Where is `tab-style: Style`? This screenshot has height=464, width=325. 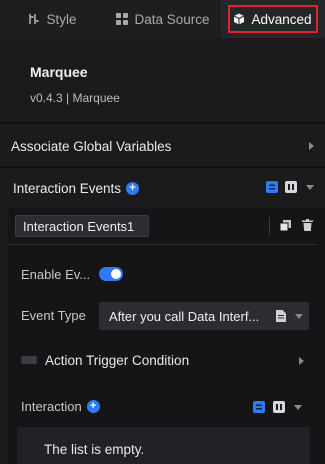 tab-style: Style is located at coordinates (52, 19).